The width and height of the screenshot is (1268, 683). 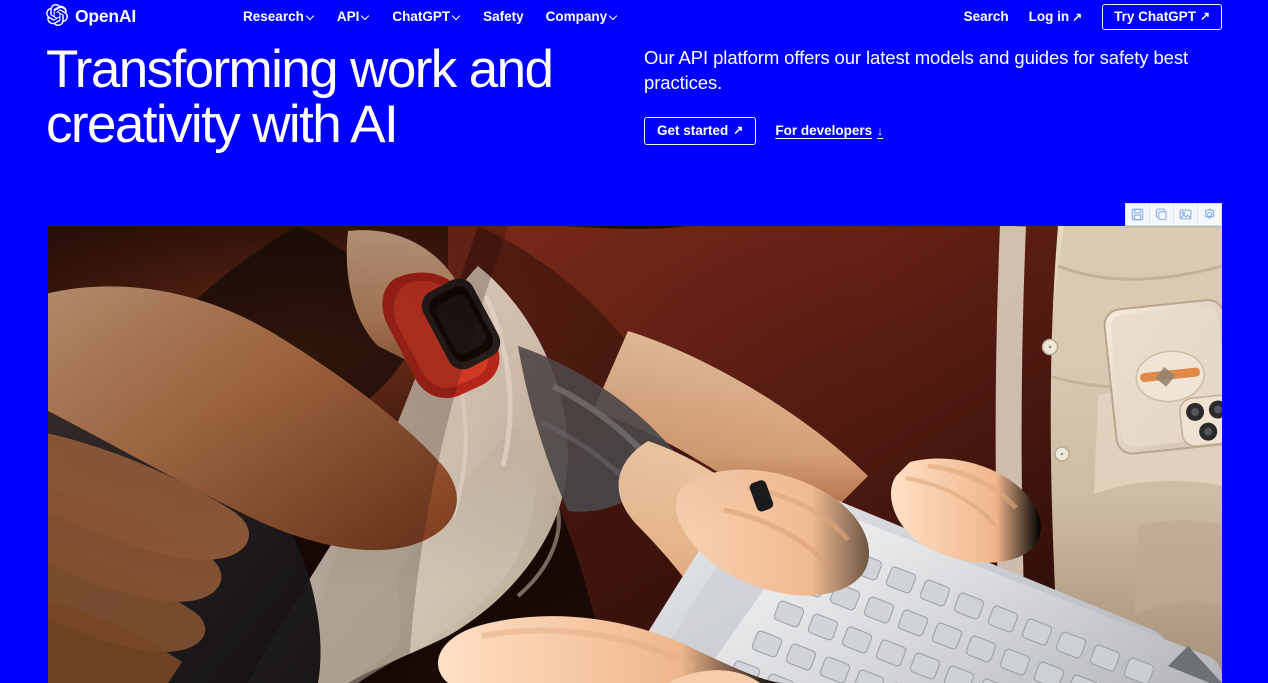 I want to click on image-action-toolbar, so click(x=1173, y=214).